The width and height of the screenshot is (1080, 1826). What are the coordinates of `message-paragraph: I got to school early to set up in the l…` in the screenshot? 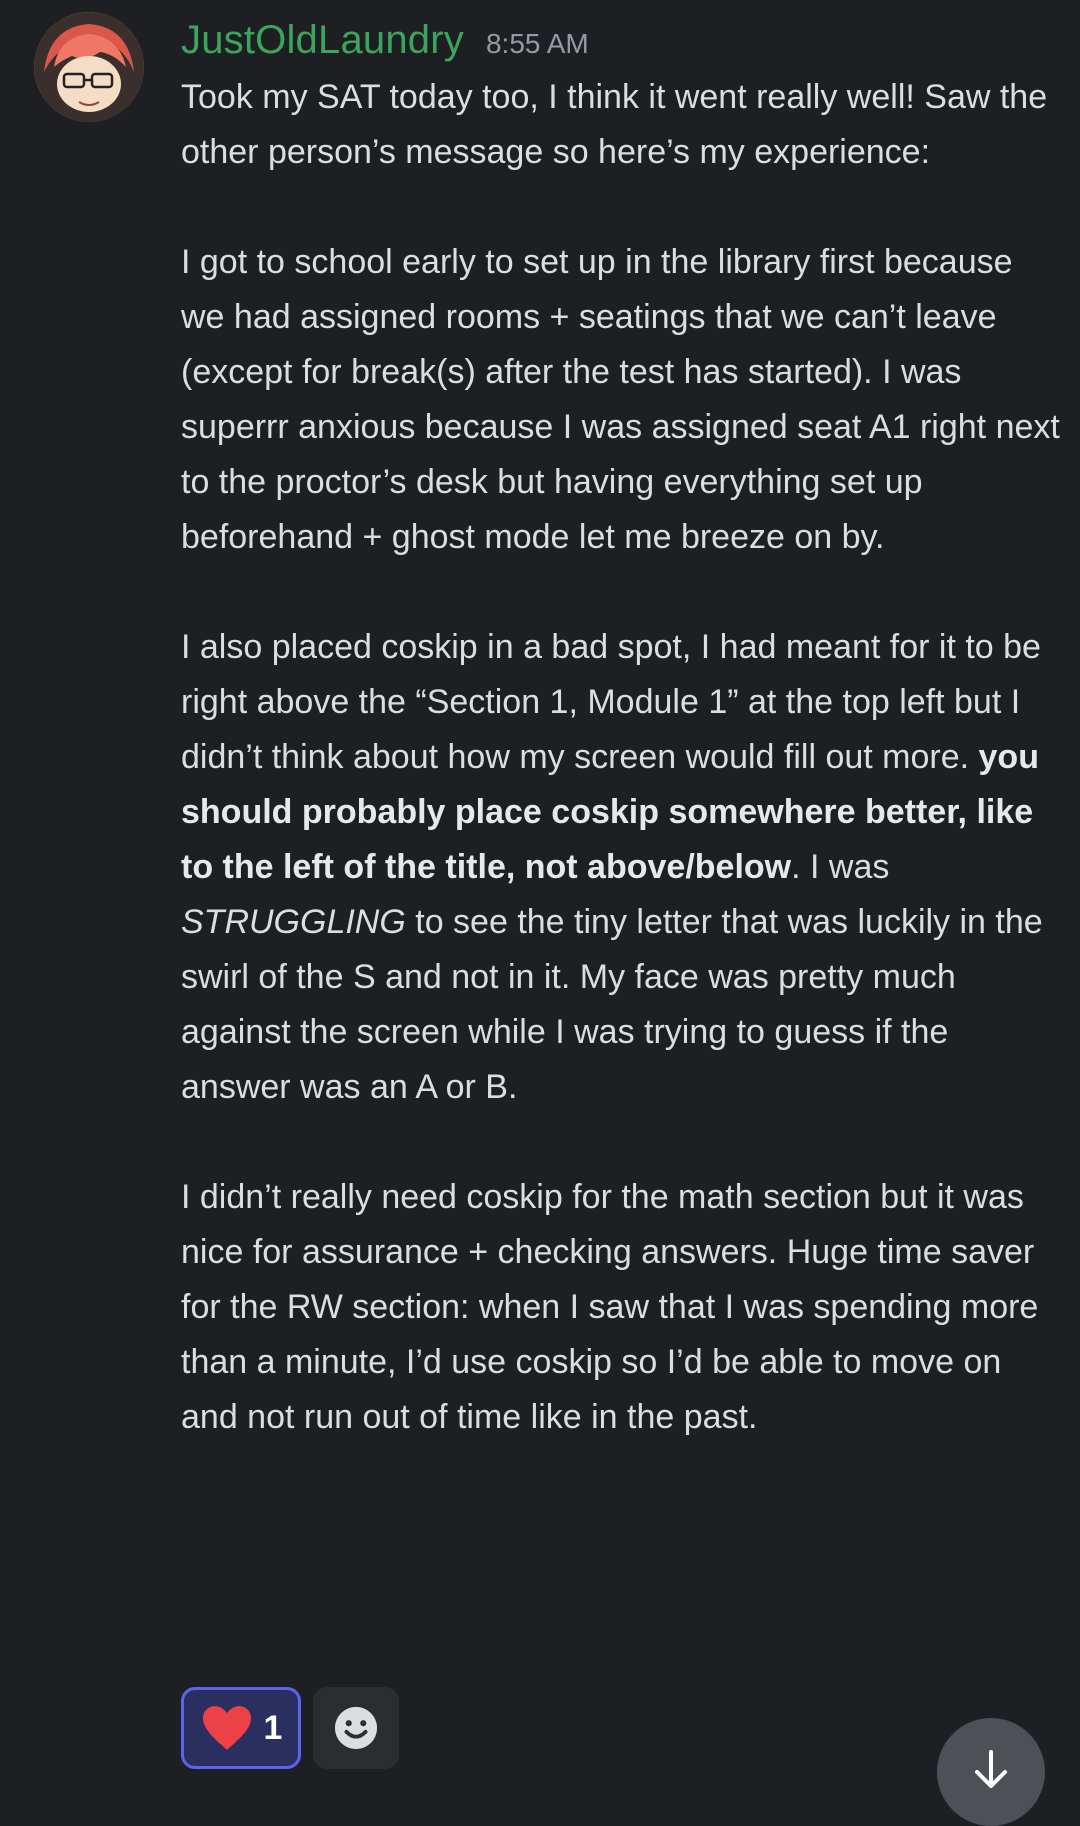 It's located at (621, 400).